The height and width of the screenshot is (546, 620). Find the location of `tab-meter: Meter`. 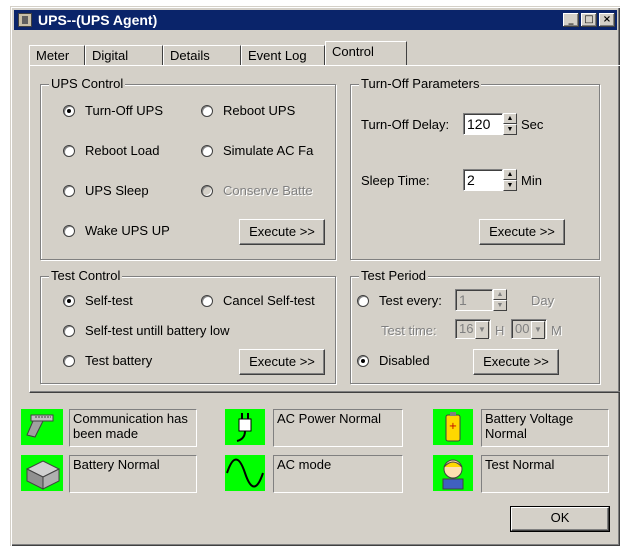

tab-meter: Meter is located at coordinates (57, 55).